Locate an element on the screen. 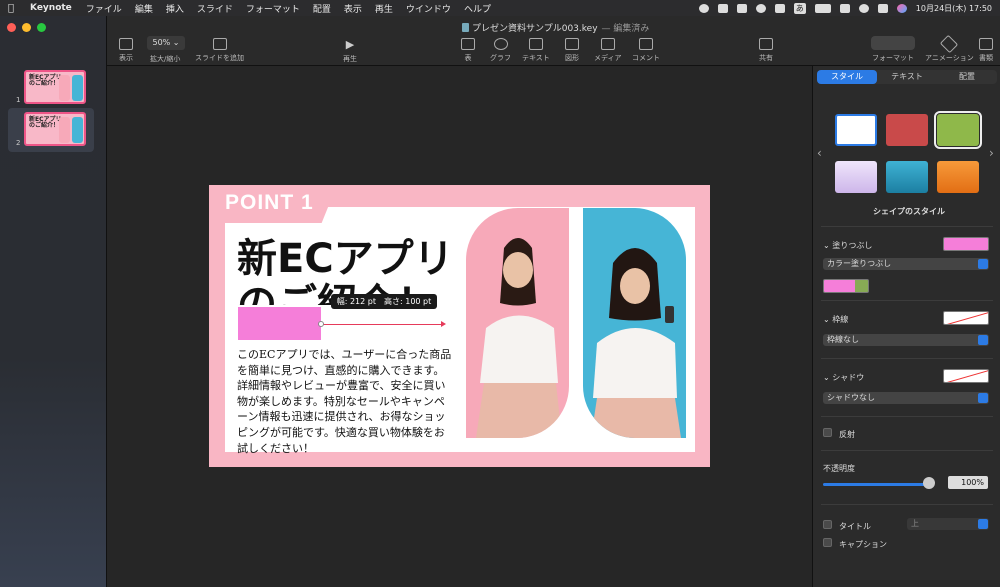 This screenshot has width=1000, height=587. tab-text: テキスト is located at coordinates (907, 77).